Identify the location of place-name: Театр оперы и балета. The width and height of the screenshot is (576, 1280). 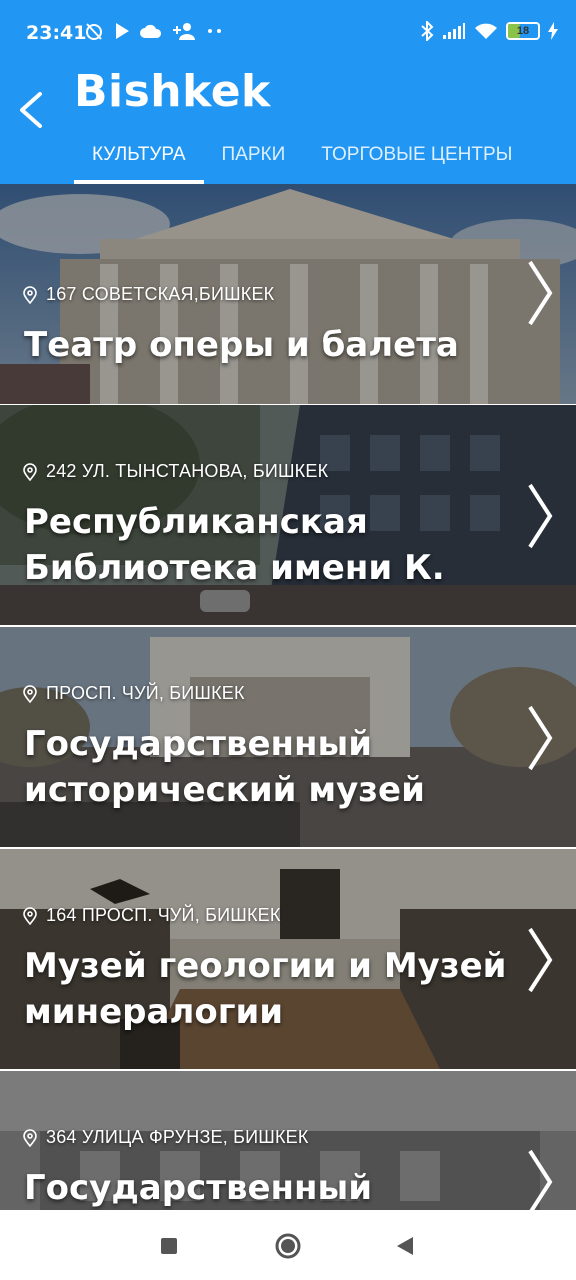
(241, 345).